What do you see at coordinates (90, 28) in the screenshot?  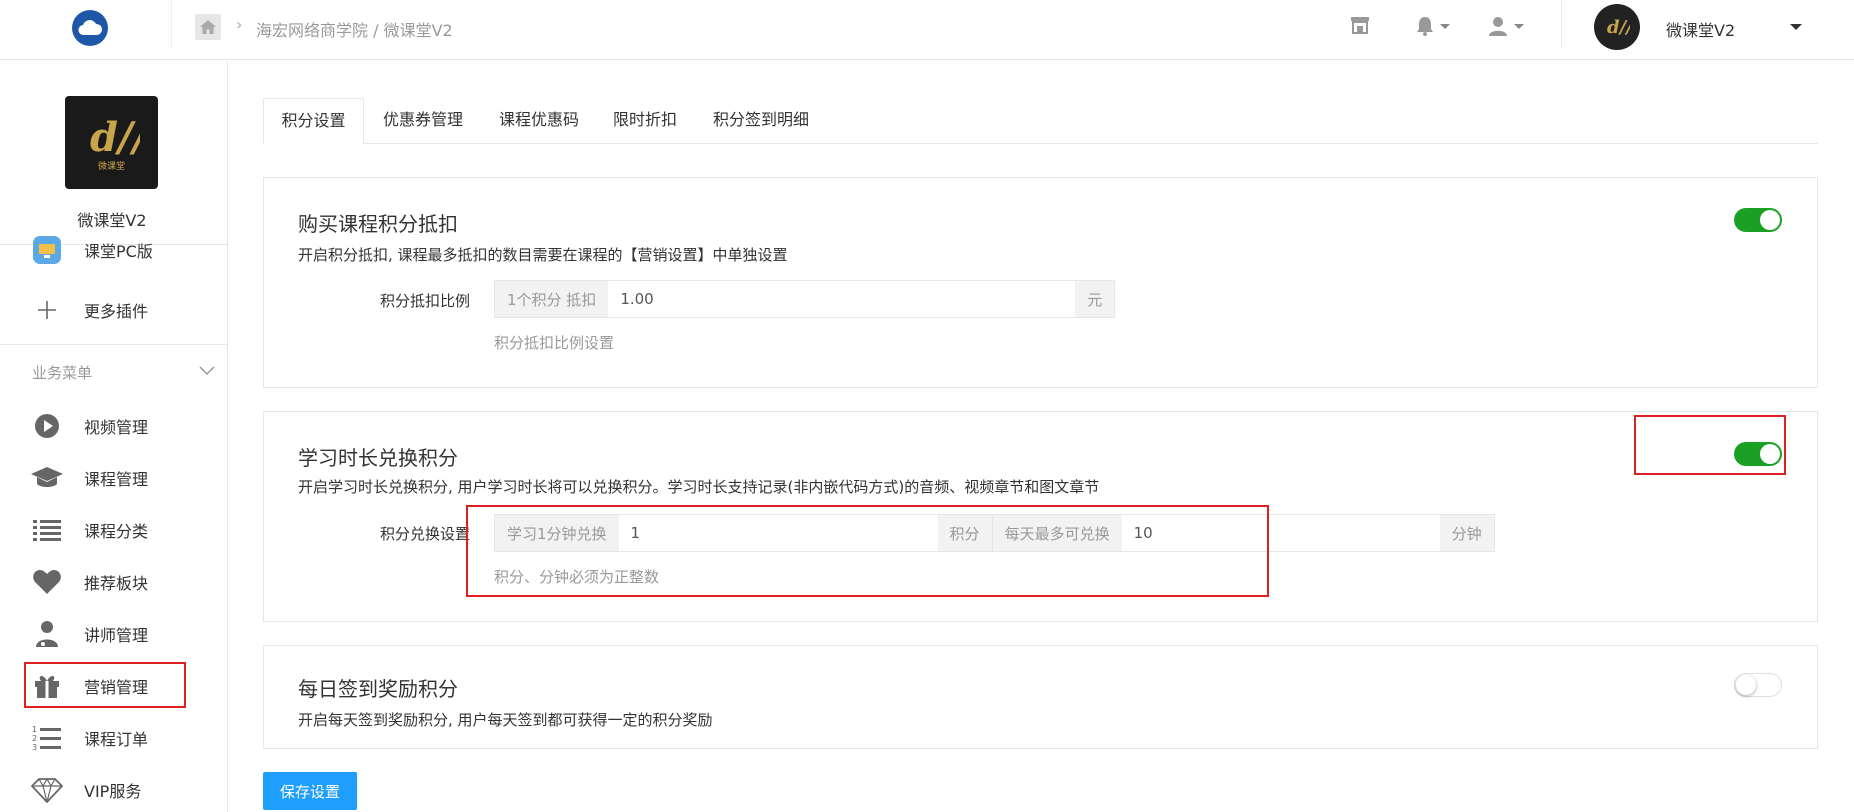 I see `cloud-logo-icon` at bounding box center [90, 28].